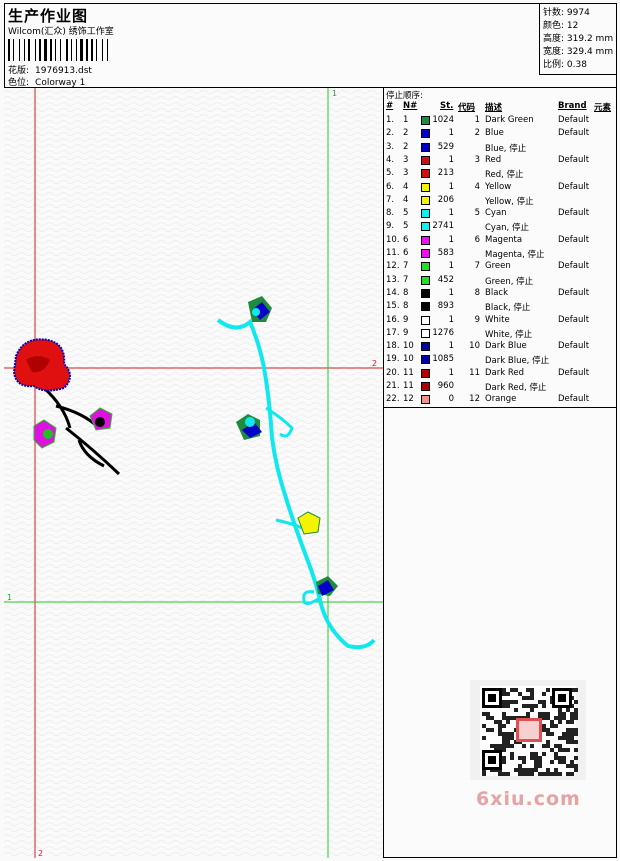 Image resolution: width=620 pixels, height=861 pixels. Describe the element at coordinates (498, 186) in the screenshot. I see `row-description: Yellow` at that location.